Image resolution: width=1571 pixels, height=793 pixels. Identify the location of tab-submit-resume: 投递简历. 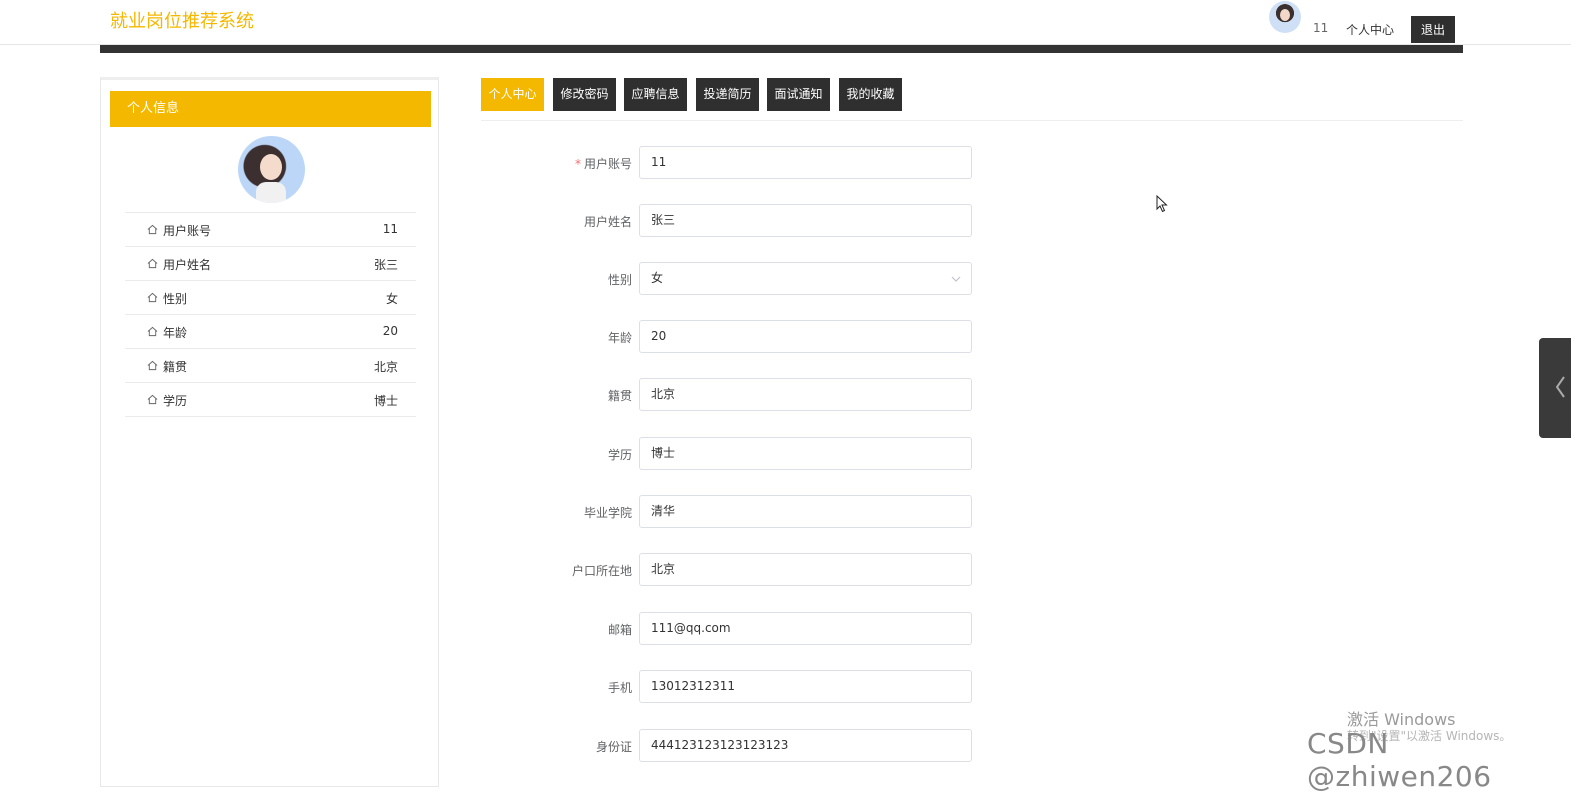
(727, 94).